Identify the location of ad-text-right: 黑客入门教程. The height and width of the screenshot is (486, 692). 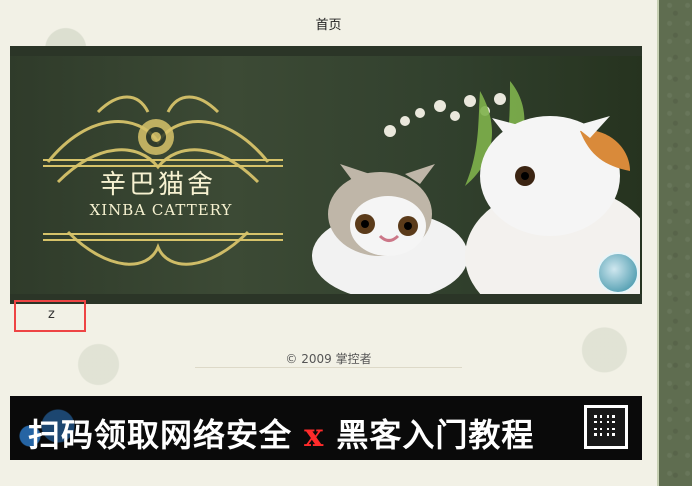
(435, 435).